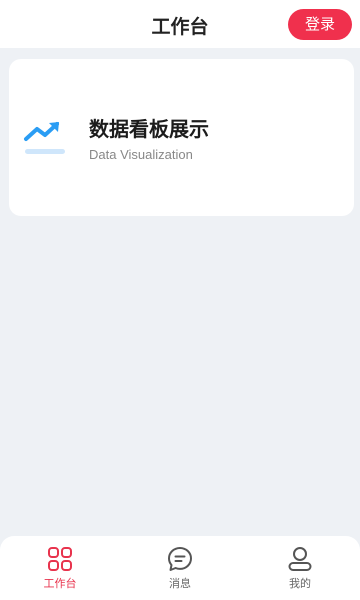 This screenshot has height=600, width=360. What do you see at coordinates (45, 138) in the screenshot?
I see `trending-up-icon` at bounding box center [45, 138].